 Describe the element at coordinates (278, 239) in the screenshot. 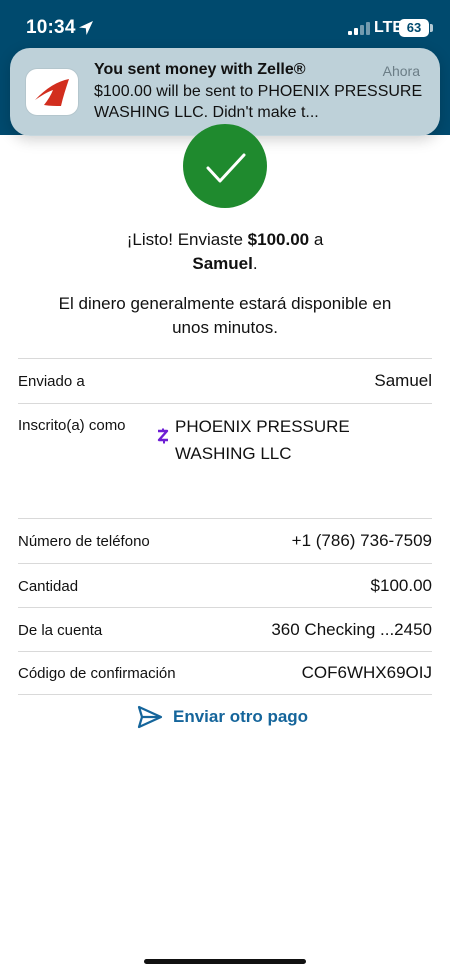

I see `success-amount: $100.00` at that location.